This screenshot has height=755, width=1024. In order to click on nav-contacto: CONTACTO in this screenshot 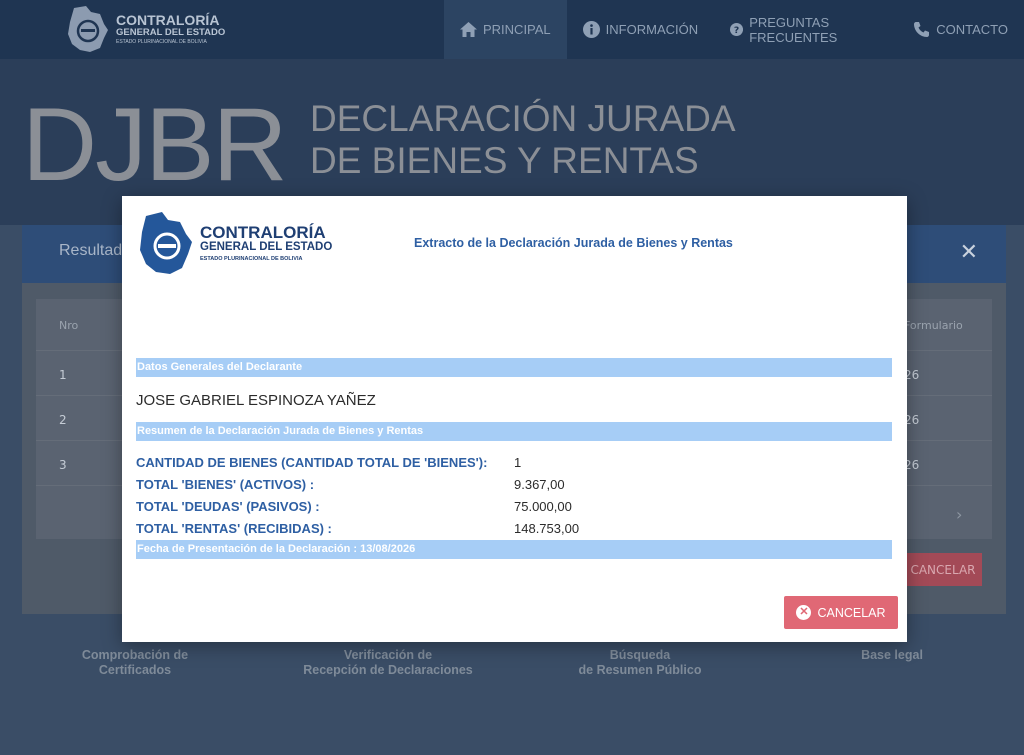, I will do `click(960, 29)`.